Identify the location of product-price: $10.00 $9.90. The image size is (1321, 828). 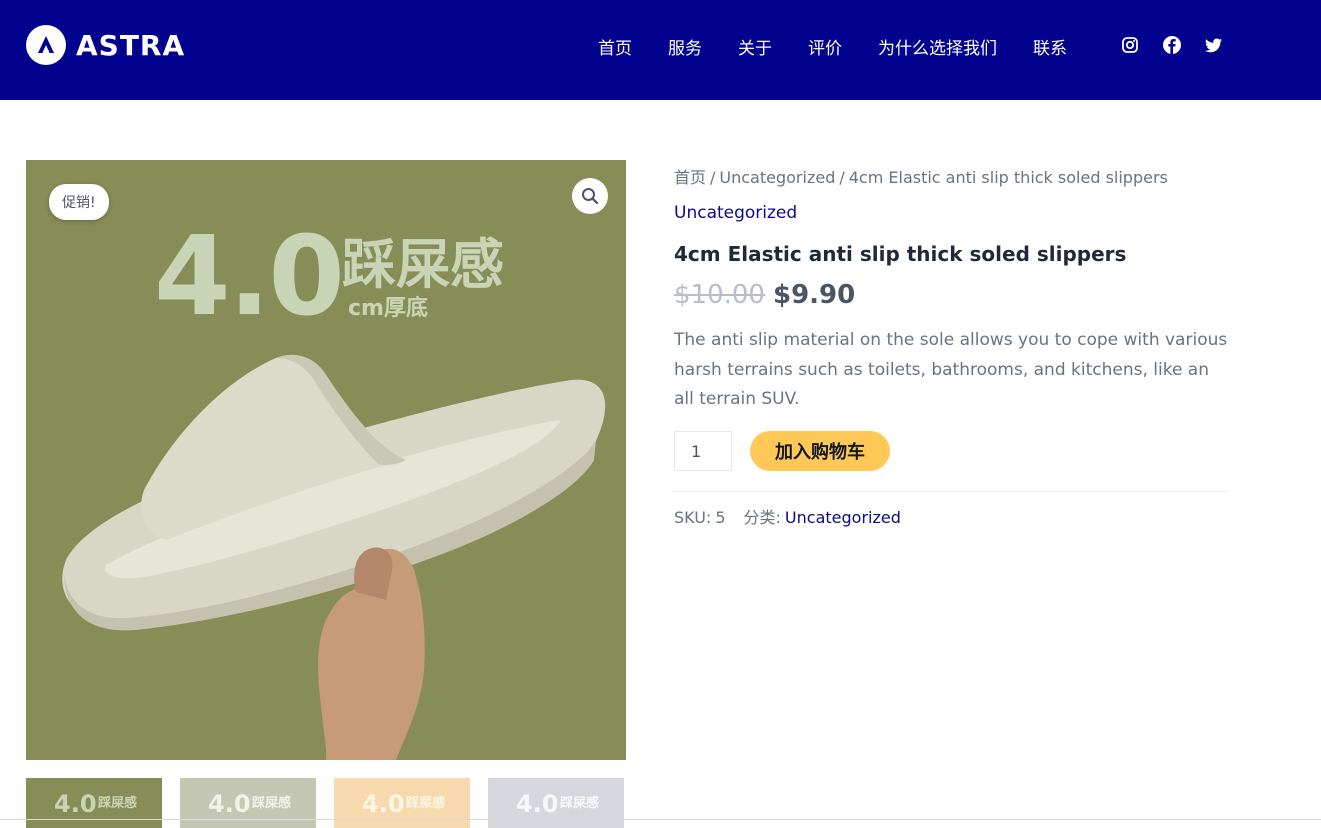
(764, 295).